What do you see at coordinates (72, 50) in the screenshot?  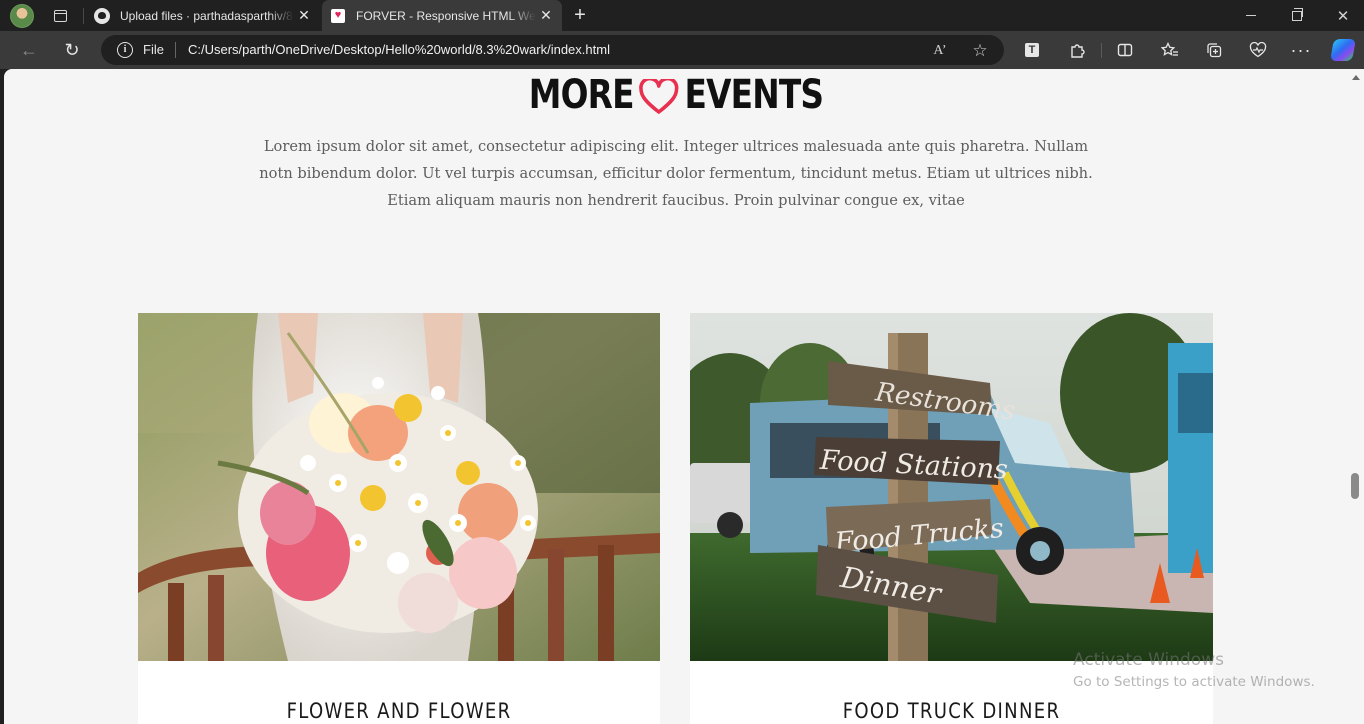 I see `reload-button: ↻` at bounding box center [72, 50].